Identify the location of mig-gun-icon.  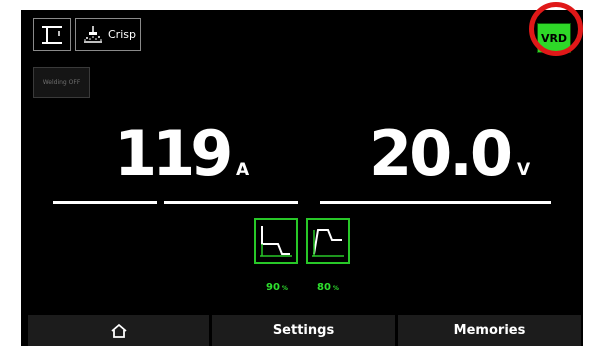
(52, 35).